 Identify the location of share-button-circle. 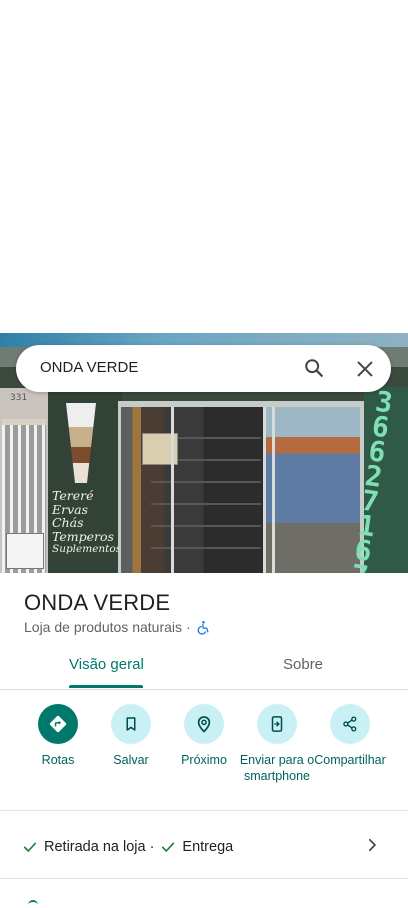
(350, 724).